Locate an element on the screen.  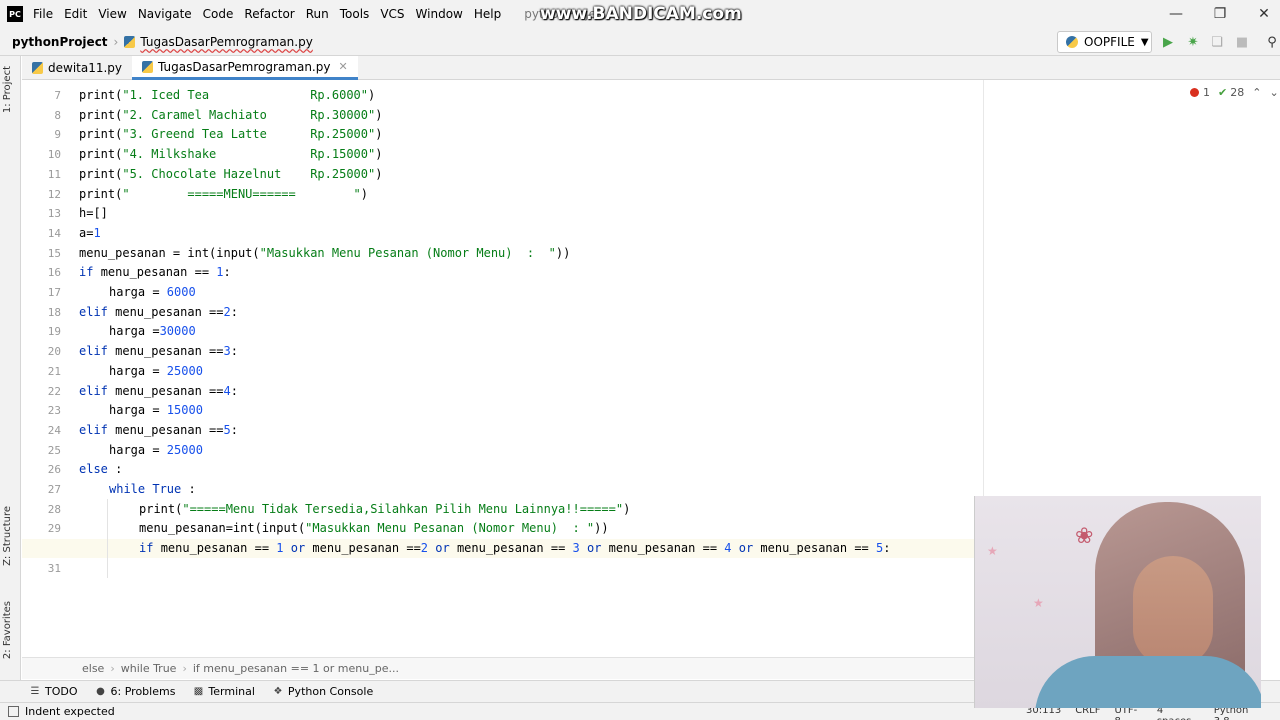
code-line: print("3. Greend Tea Latte Rp.25000") is located at coordinates (230, 134).